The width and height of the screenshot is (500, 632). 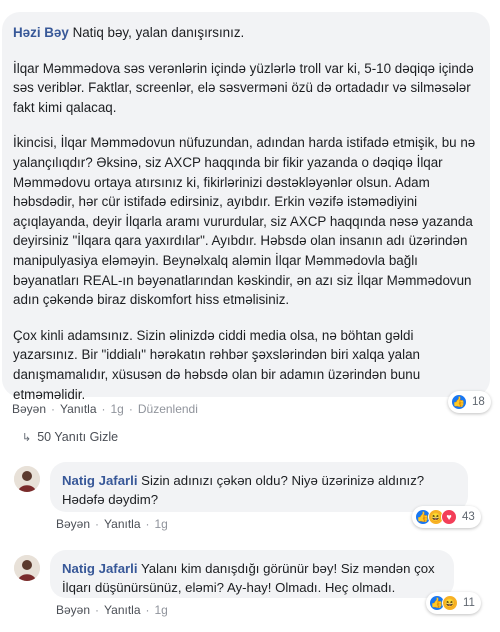 What do you see at coordinates (469, 603) in the screenshot?
I see `reaction-count: 11` at bounding box center [469, 603].